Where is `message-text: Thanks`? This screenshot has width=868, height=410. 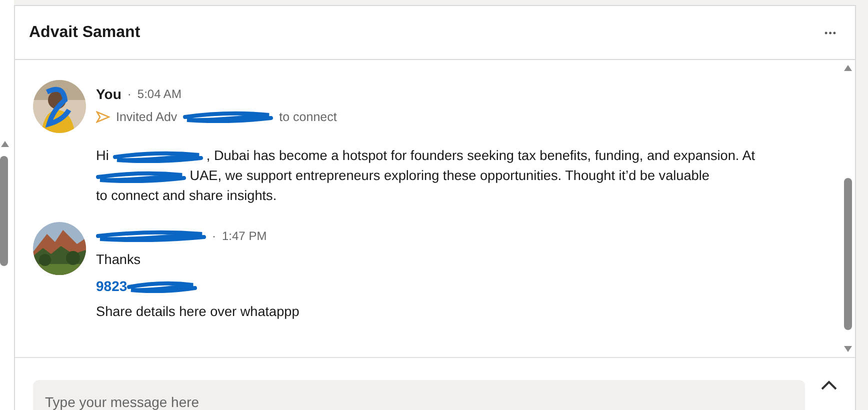 message-text: Thanks is located at coordinates (118, 260).